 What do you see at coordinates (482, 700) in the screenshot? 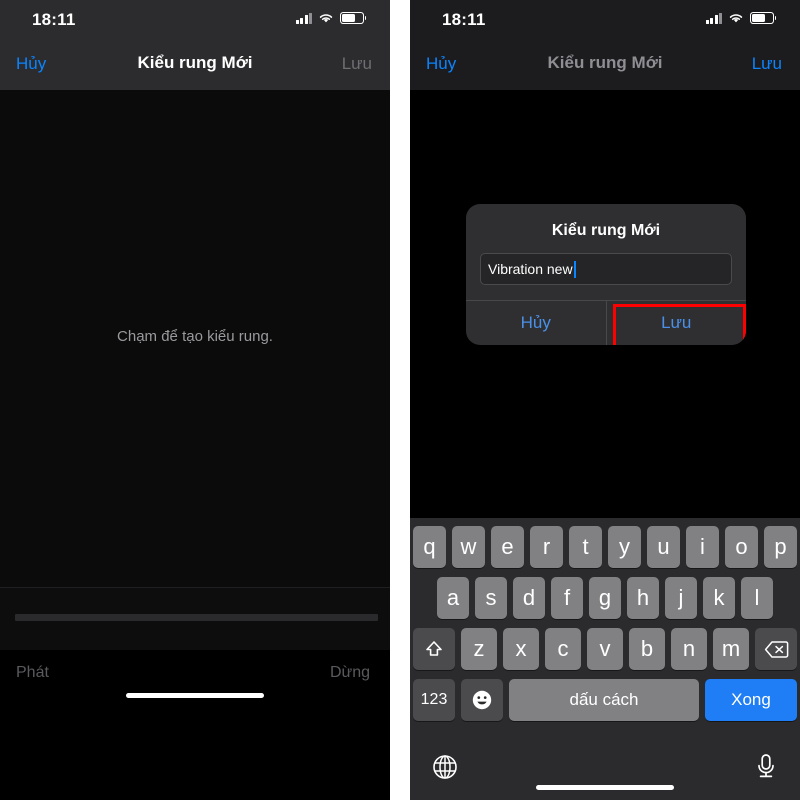
I see `emoji-icon` at bounding box center [482, 700].